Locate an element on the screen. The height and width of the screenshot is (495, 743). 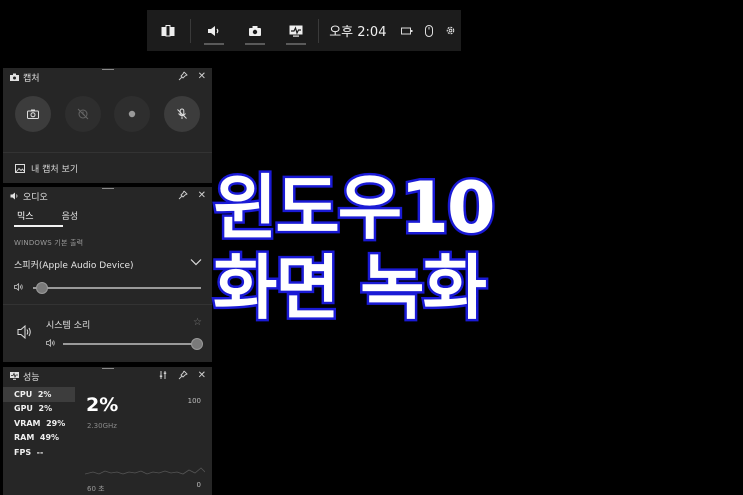
battery-icon is located at coordinates (407, 30).